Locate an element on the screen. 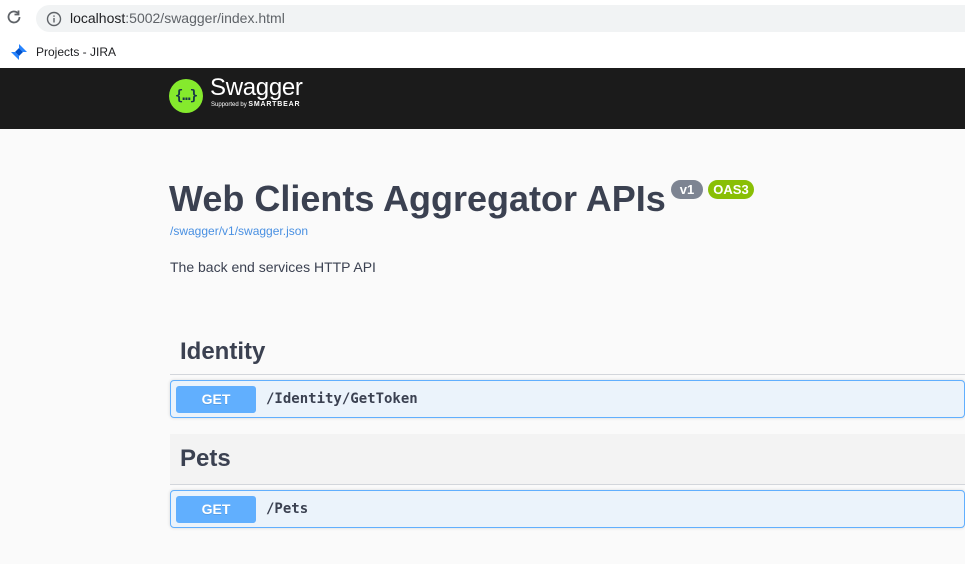 The height and width of the screenshot is (564, 965). url-bar: localhost:5002/swagger/index.html is located at coordinates (500, 18).